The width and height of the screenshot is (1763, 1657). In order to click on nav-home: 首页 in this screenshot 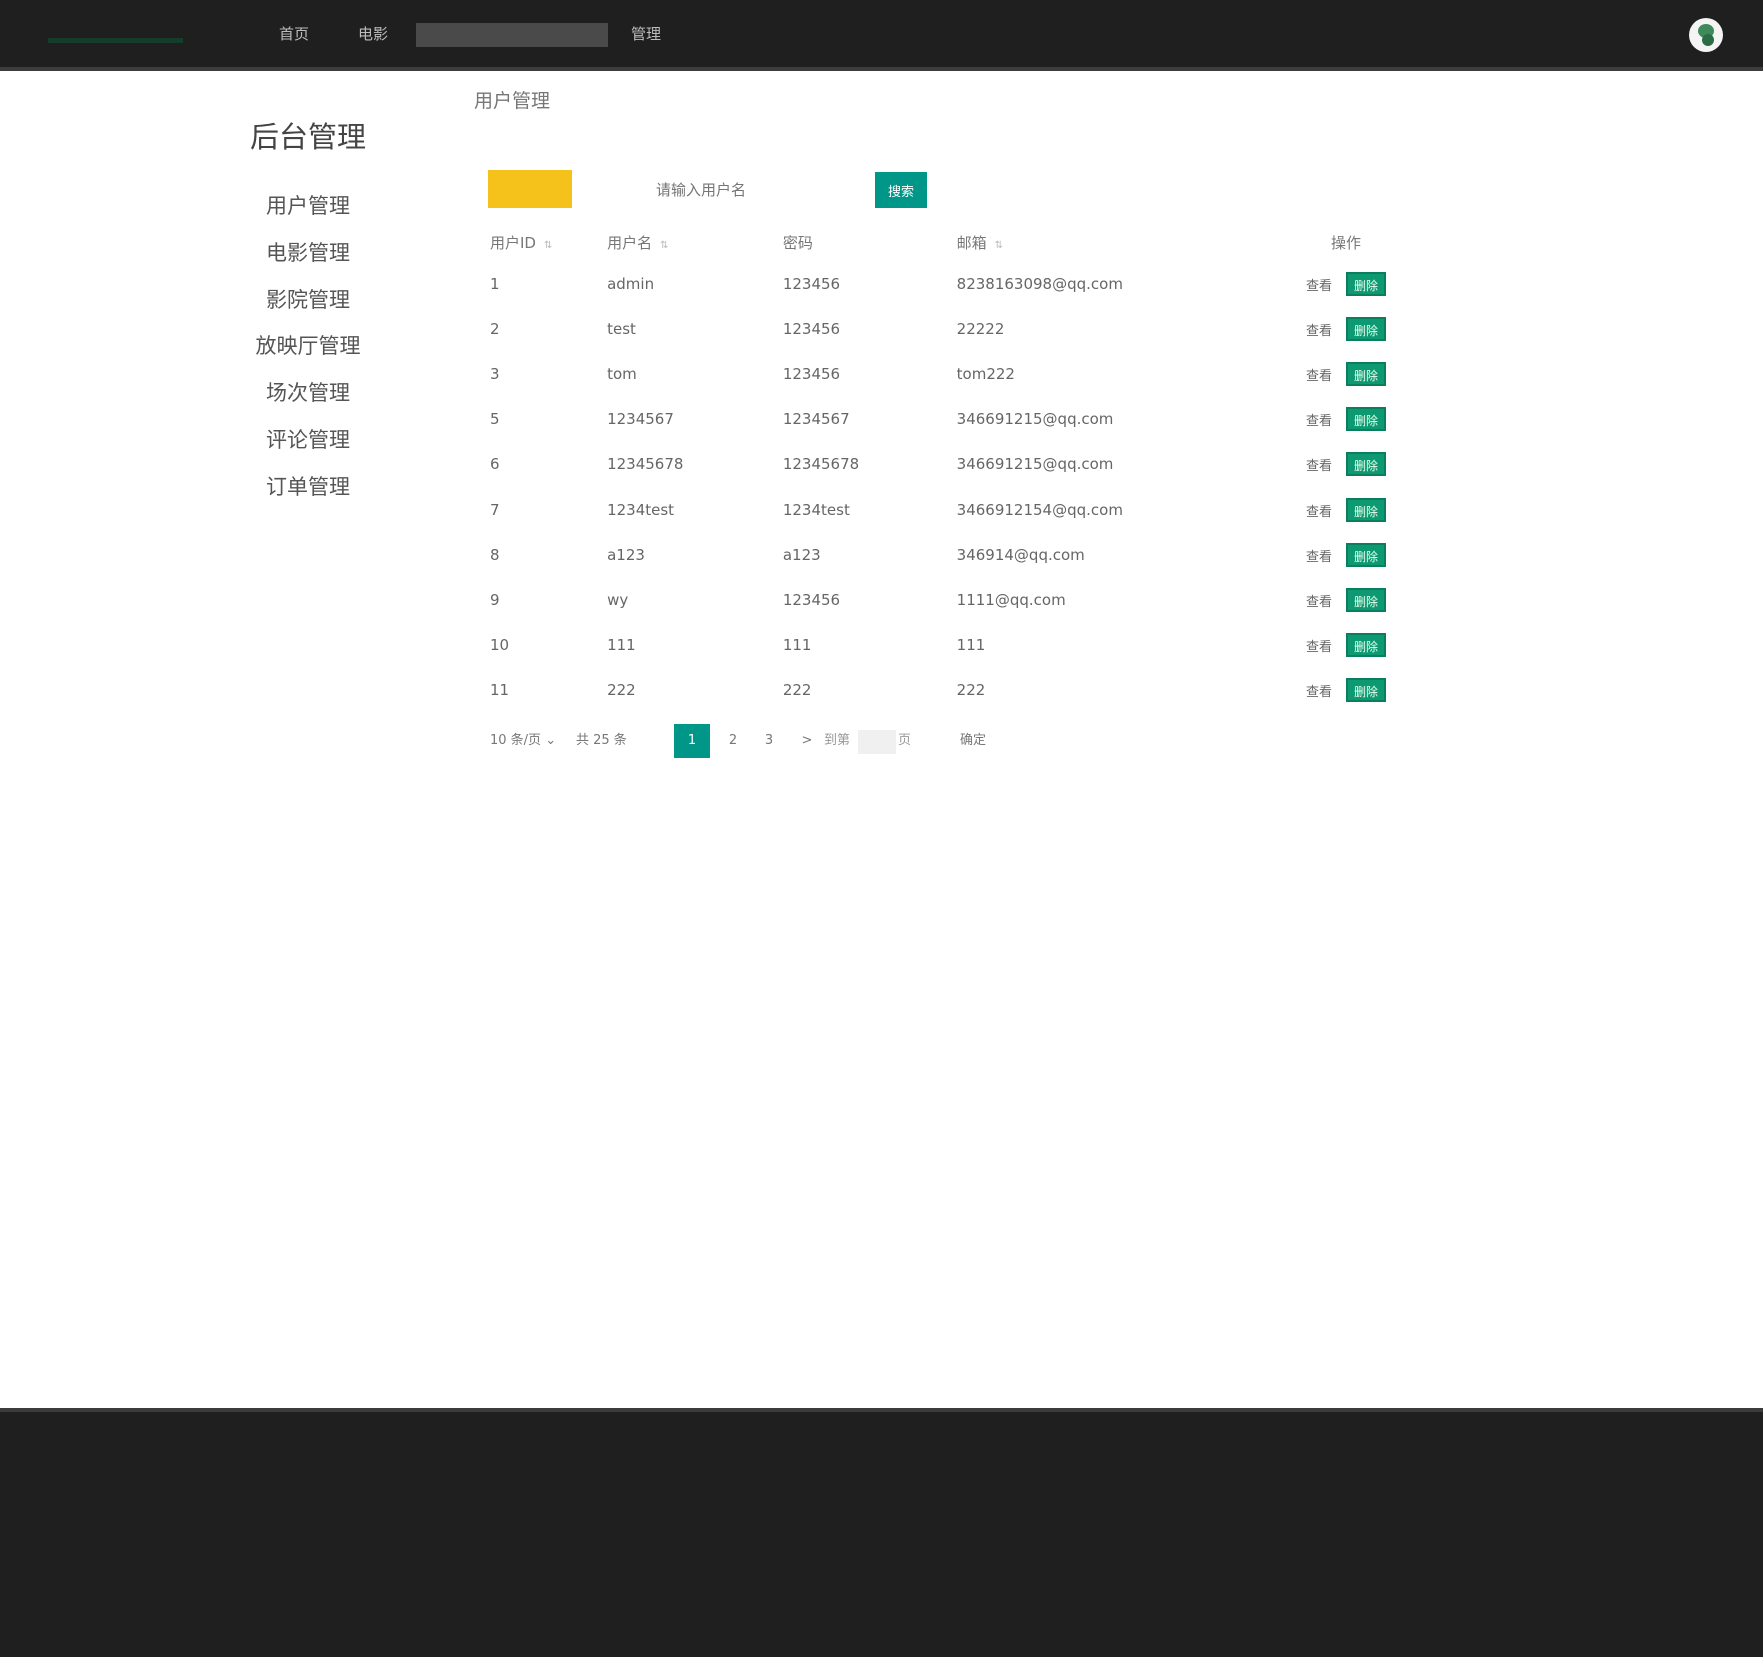, I will do `click(294, 34)`.